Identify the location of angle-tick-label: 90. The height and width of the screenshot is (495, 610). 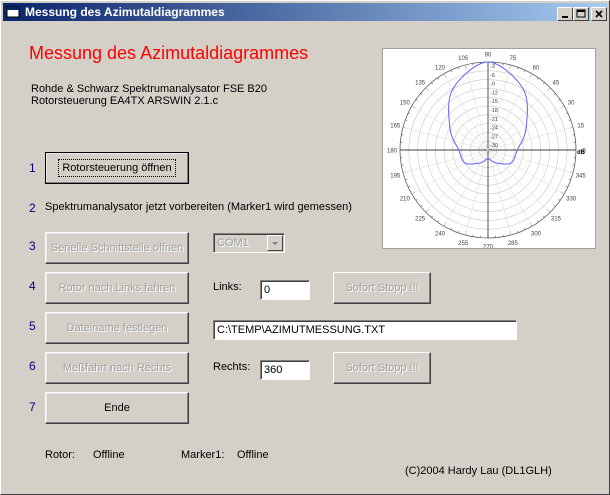
(488, 56).